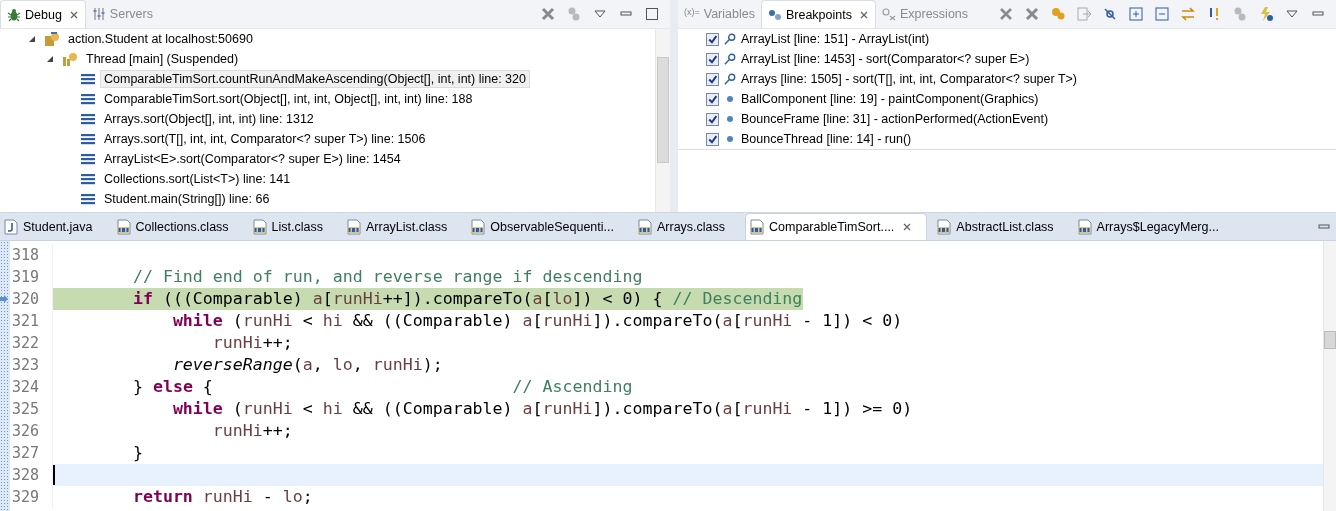 The width and height of the screenshot is (1336, 511). I want to click on editor-tab: Arrays.class, so click(687, 226).